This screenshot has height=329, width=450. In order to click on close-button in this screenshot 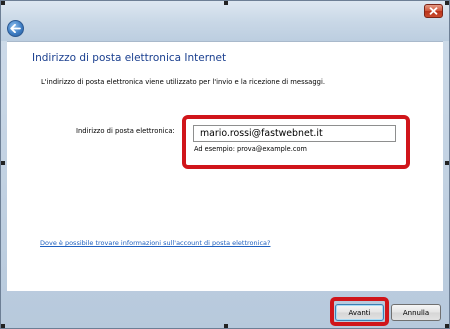, I will do `click(433, 11)`.